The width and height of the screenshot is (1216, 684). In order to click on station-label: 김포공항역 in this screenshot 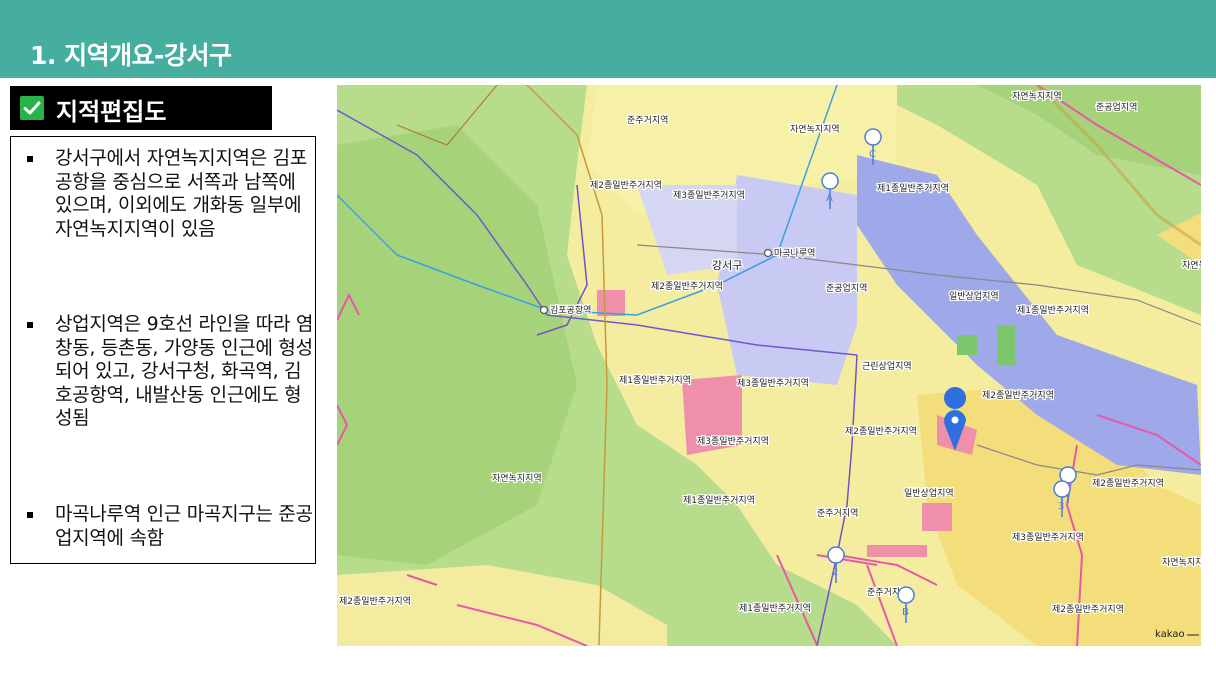, I will do `click(570, 310)`.